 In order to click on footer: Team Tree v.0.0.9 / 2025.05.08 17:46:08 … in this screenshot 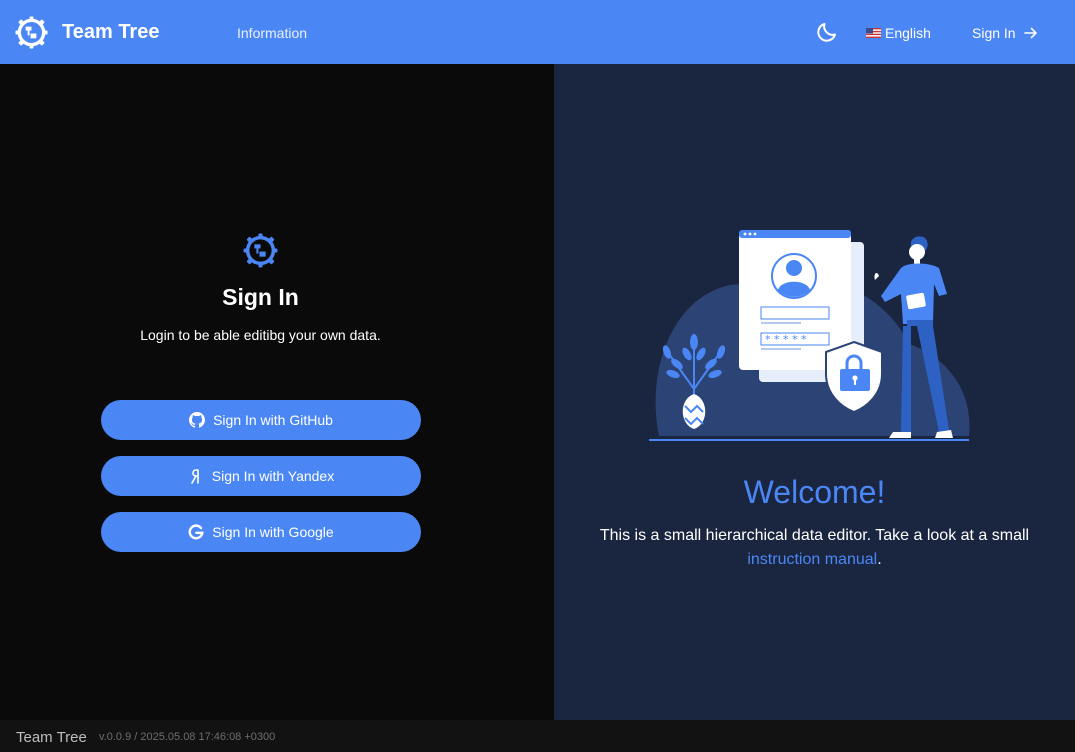, I will do `click(537, 736)`.